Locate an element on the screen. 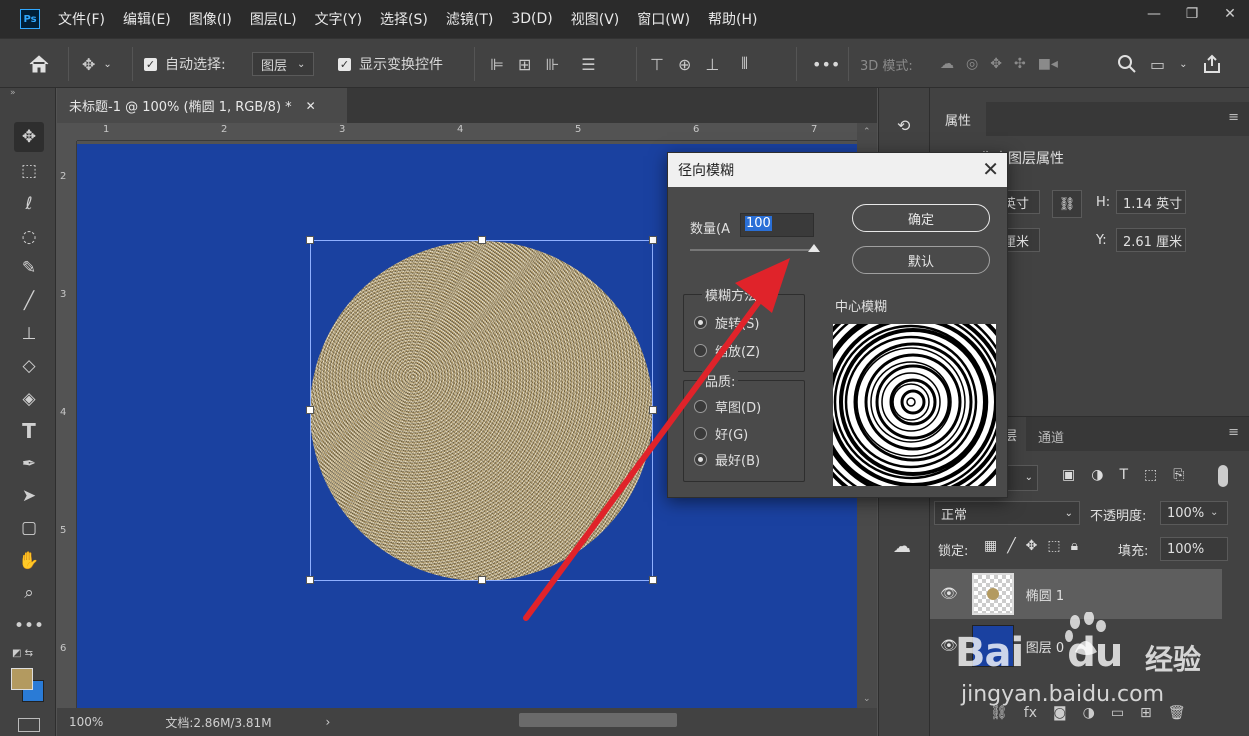 This screenshot has width=1249, height=736. transform-bounding-box is located at coordinates (481, 410).